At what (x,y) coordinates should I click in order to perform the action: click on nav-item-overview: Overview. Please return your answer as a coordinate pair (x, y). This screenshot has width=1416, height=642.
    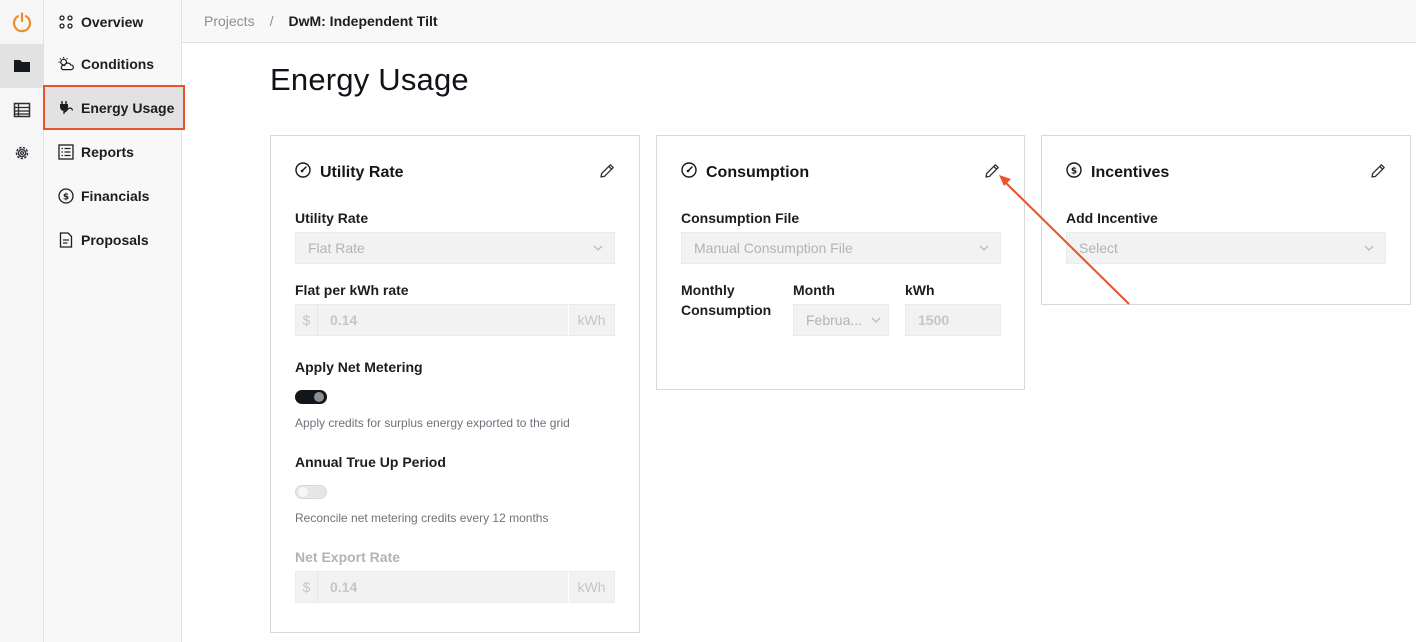
    Looking at the image, I should click on (113, 22).